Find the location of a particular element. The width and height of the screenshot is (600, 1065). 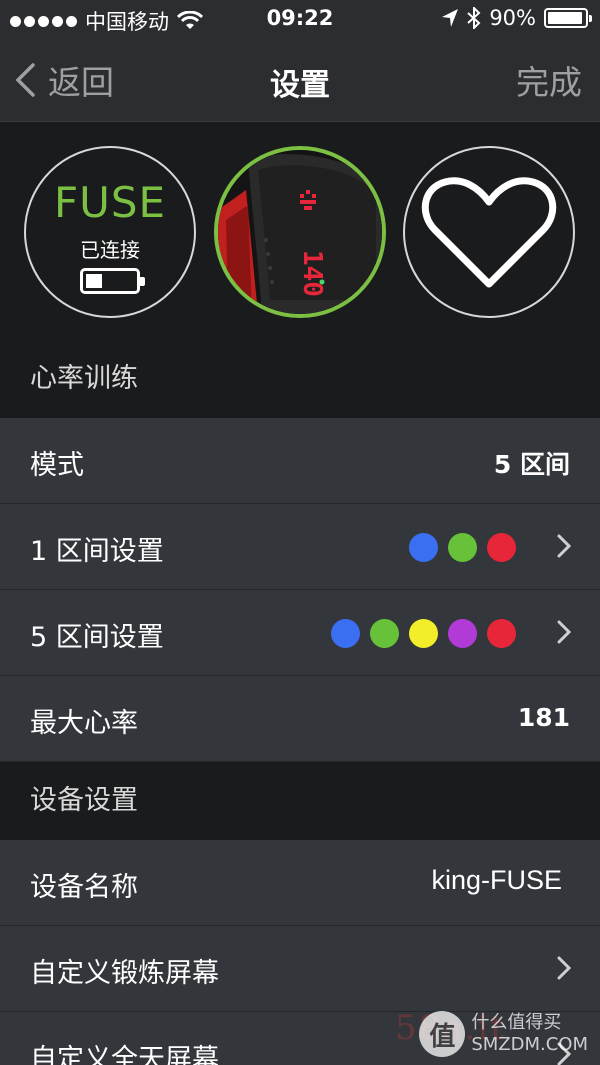

bluetooth-icon is located at coordinates (474, 18).